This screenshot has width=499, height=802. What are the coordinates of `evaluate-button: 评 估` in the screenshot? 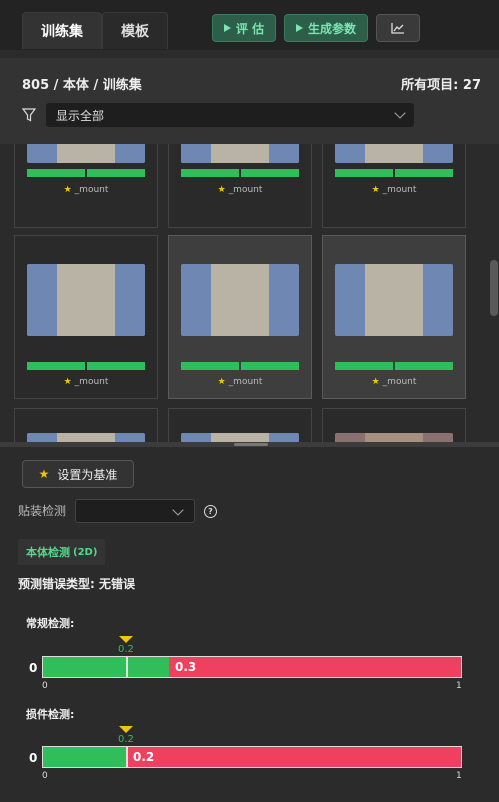 It's located at (244, 28).